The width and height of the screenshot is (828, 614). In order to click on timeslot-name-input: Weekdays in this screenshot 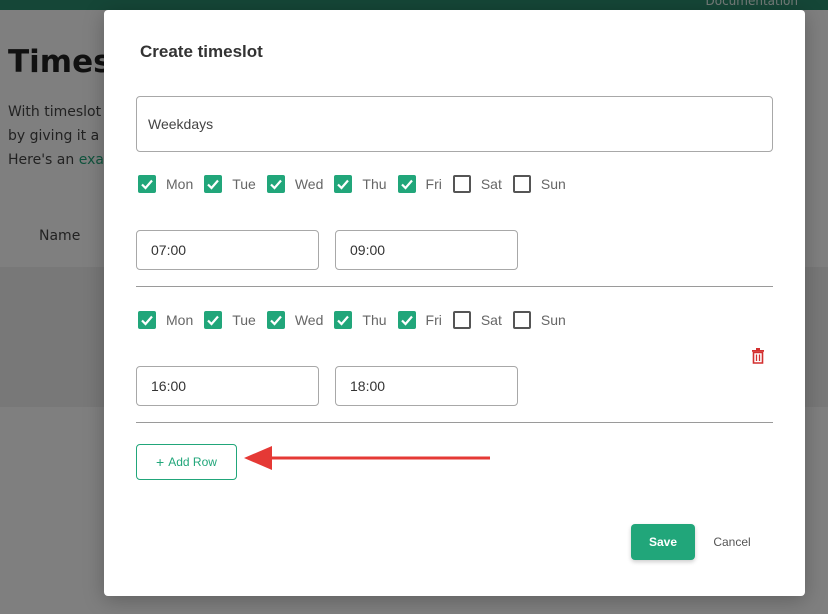, I will do `click(454, 124)`.